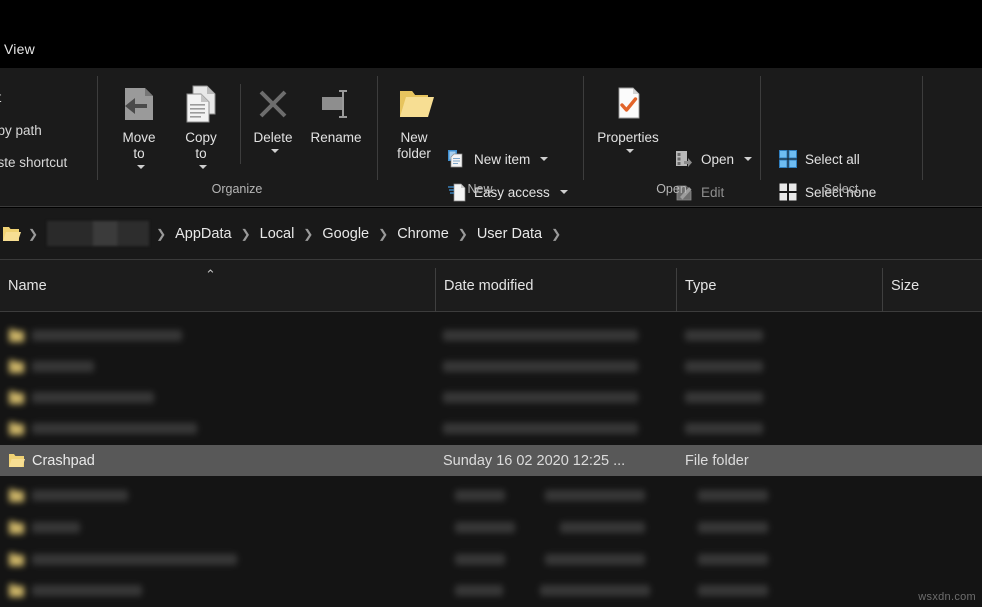 Image resolution: width=982 pixels, height=607 pixels. I want to click on properties-label: Properties, so click(628, 137).